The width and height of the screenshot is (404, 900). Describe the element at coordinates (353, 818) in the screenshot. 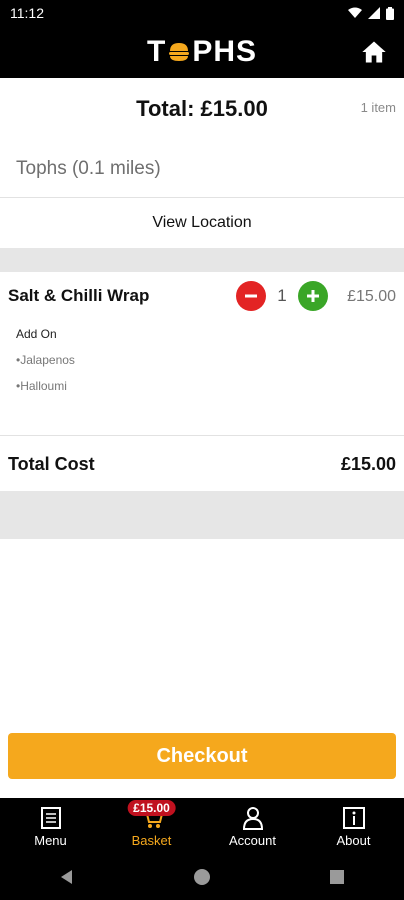

I see `info-icon` at that location.